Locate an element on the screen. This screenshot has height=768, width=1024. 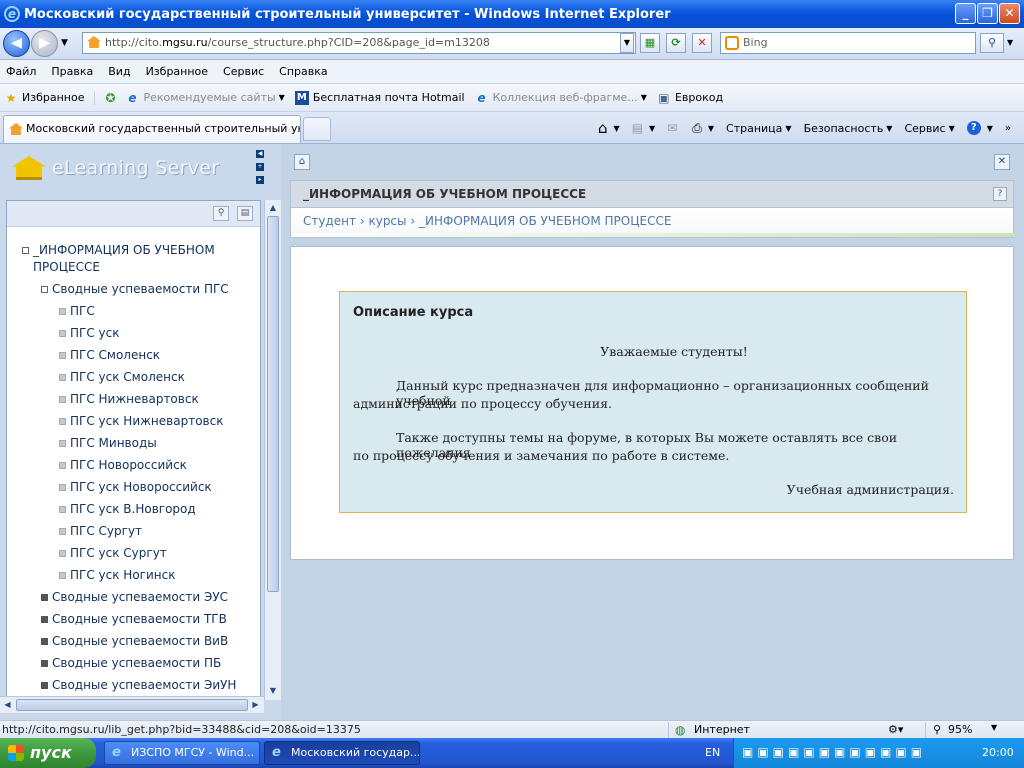
compatibility-view-icon: ▦ is located at coordinates (650, 43).